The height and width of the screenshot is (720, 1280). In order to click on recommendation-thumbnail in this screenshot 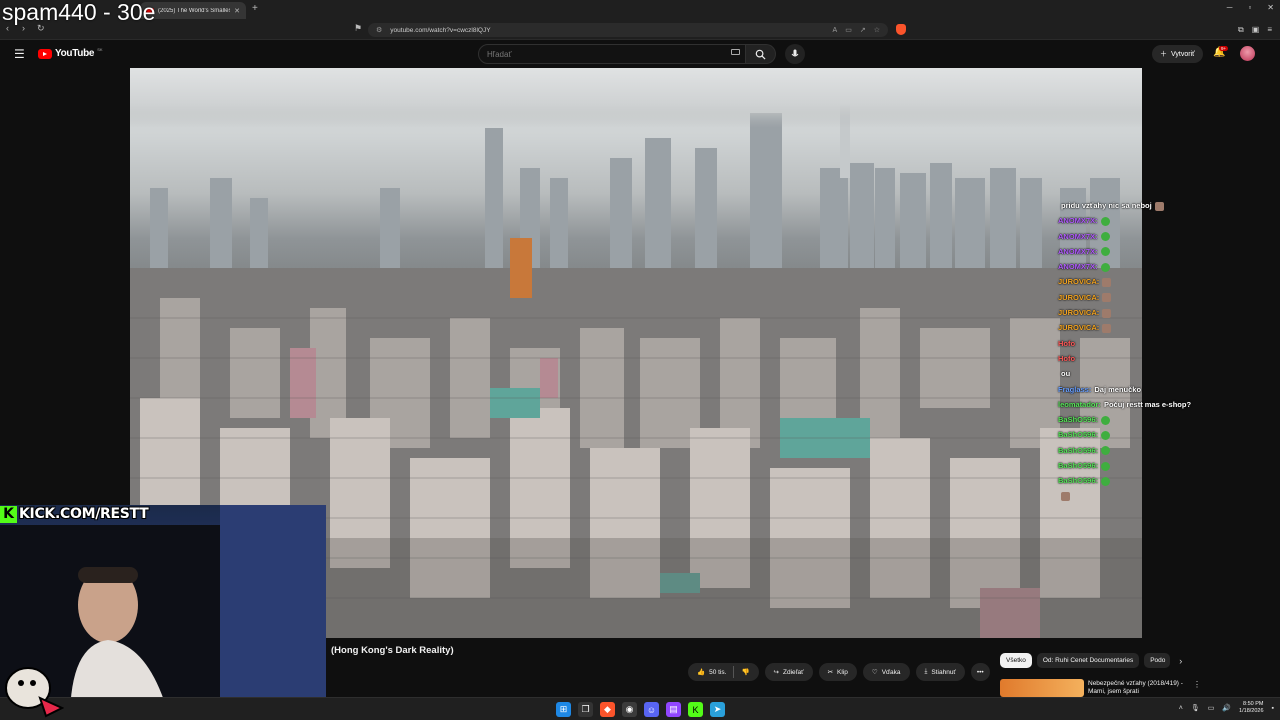, I will do `click(1042, 688)`.